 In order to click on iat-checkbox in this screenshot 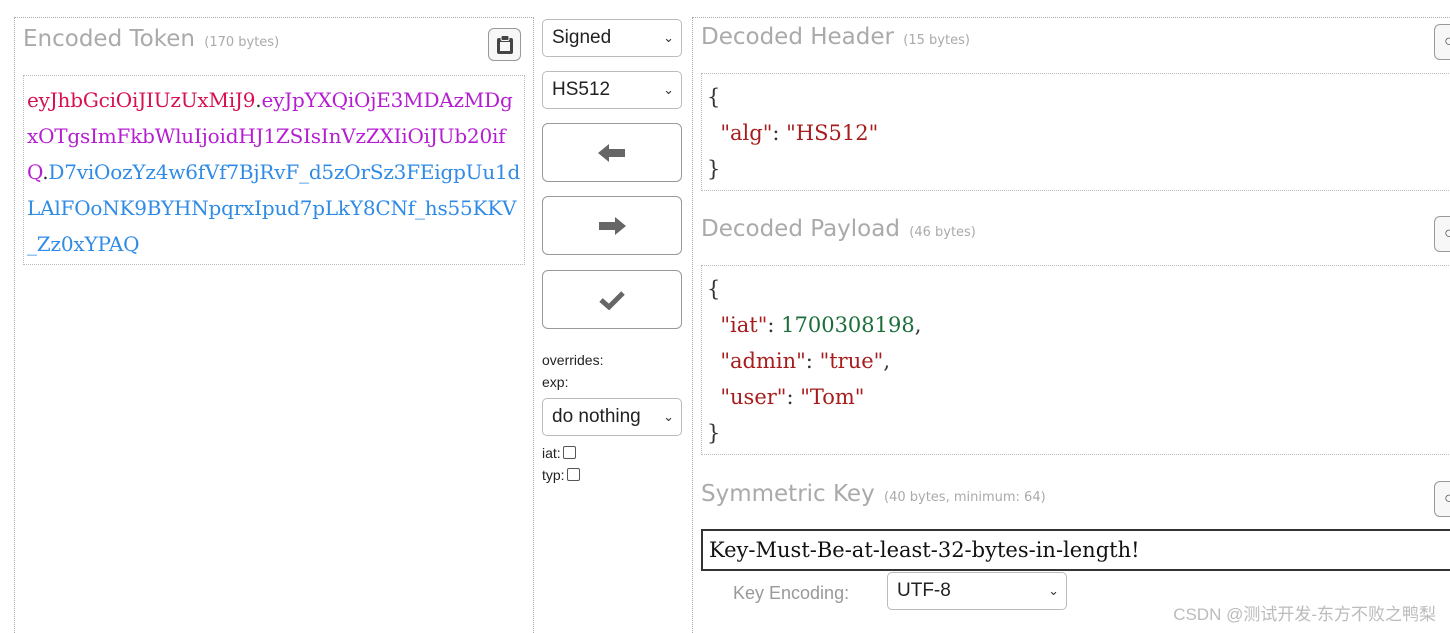, I will do `click(569, 452)`.